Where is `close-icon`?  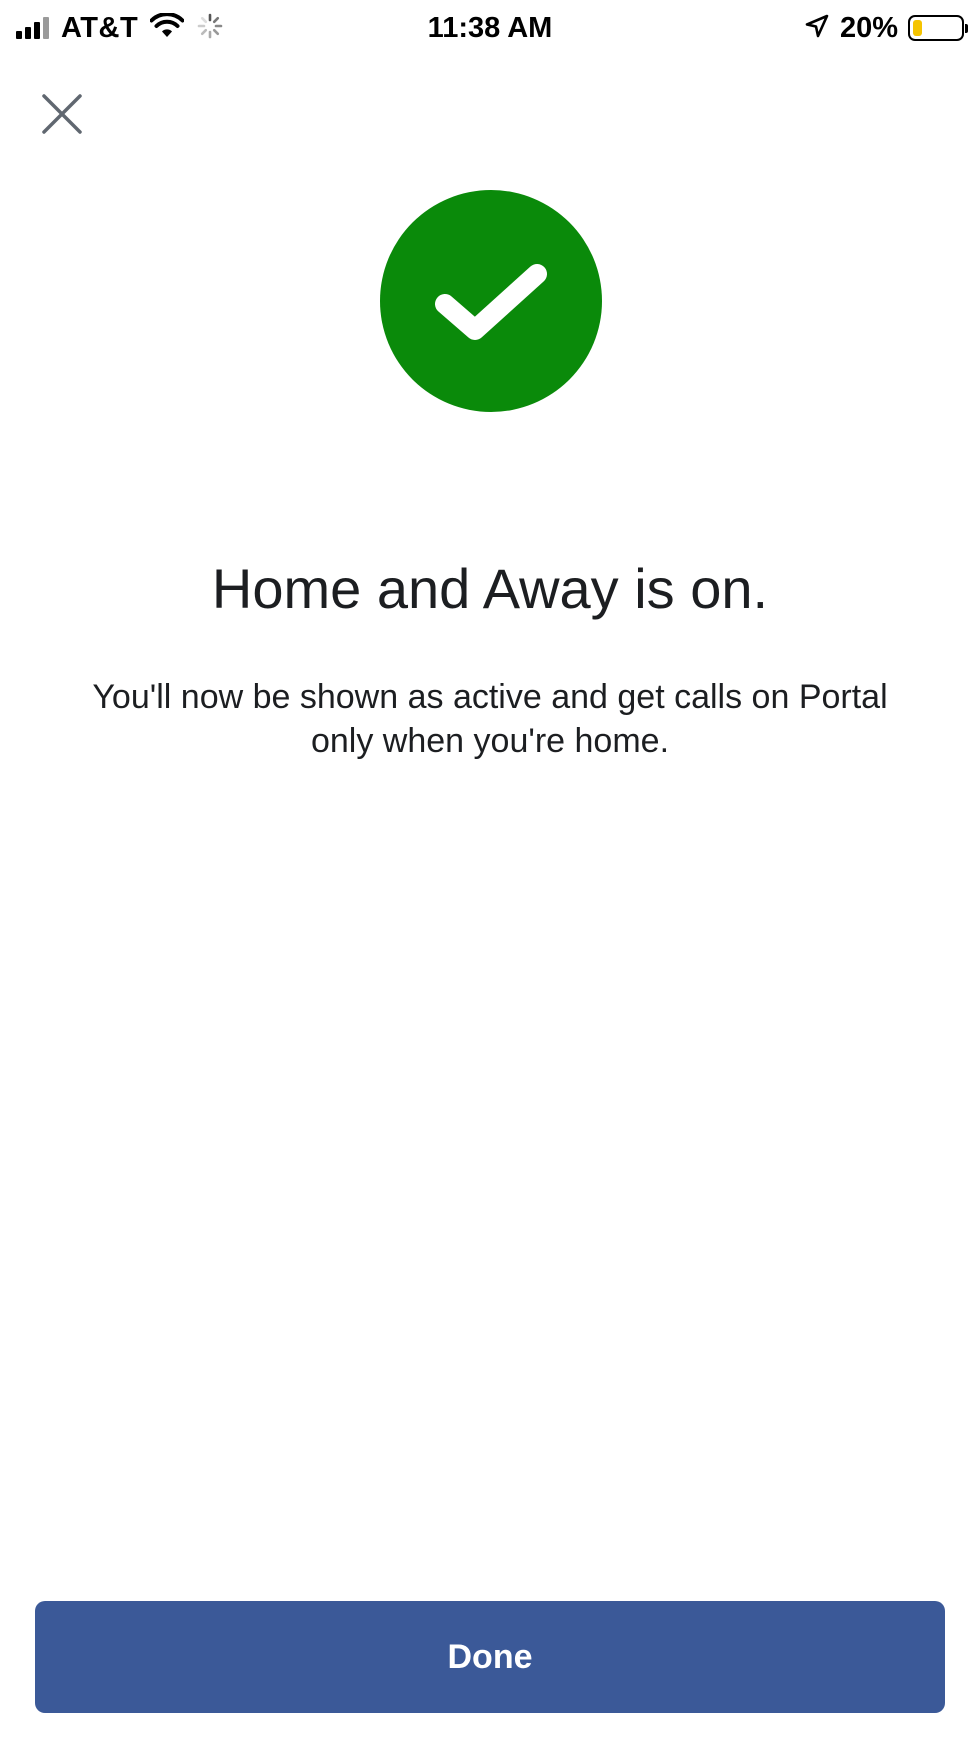
close-icon is located at coordinates (62, 114).